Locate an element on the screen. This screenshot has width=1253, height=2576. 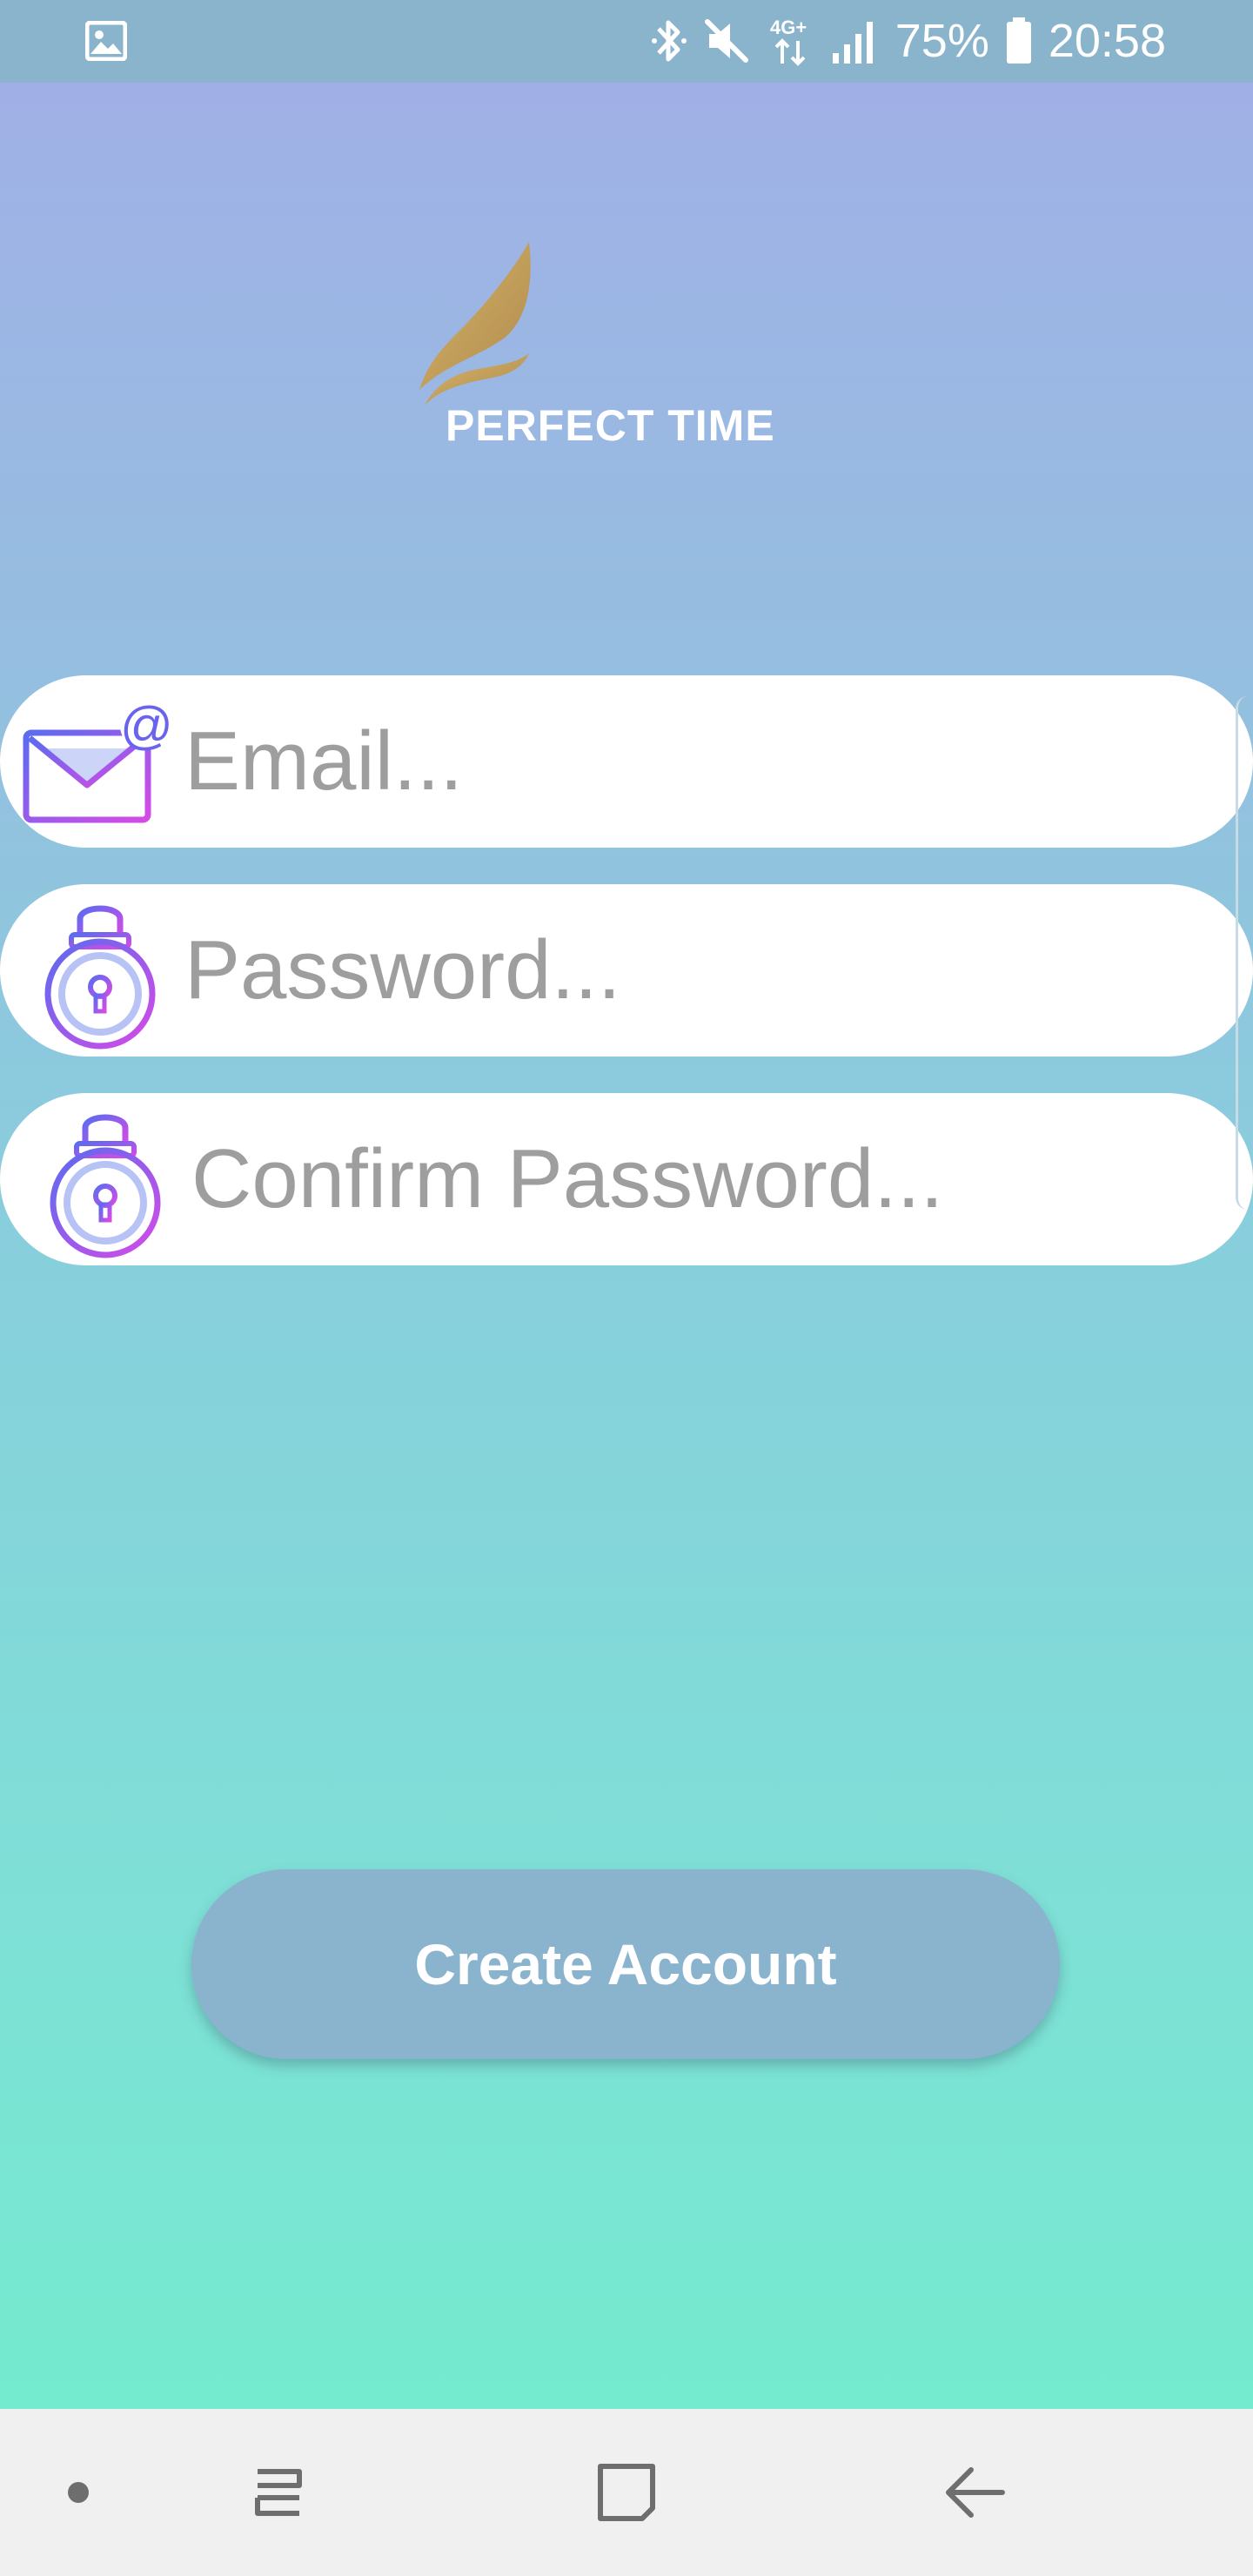
signal-icon is located at coordinates (852, 43).